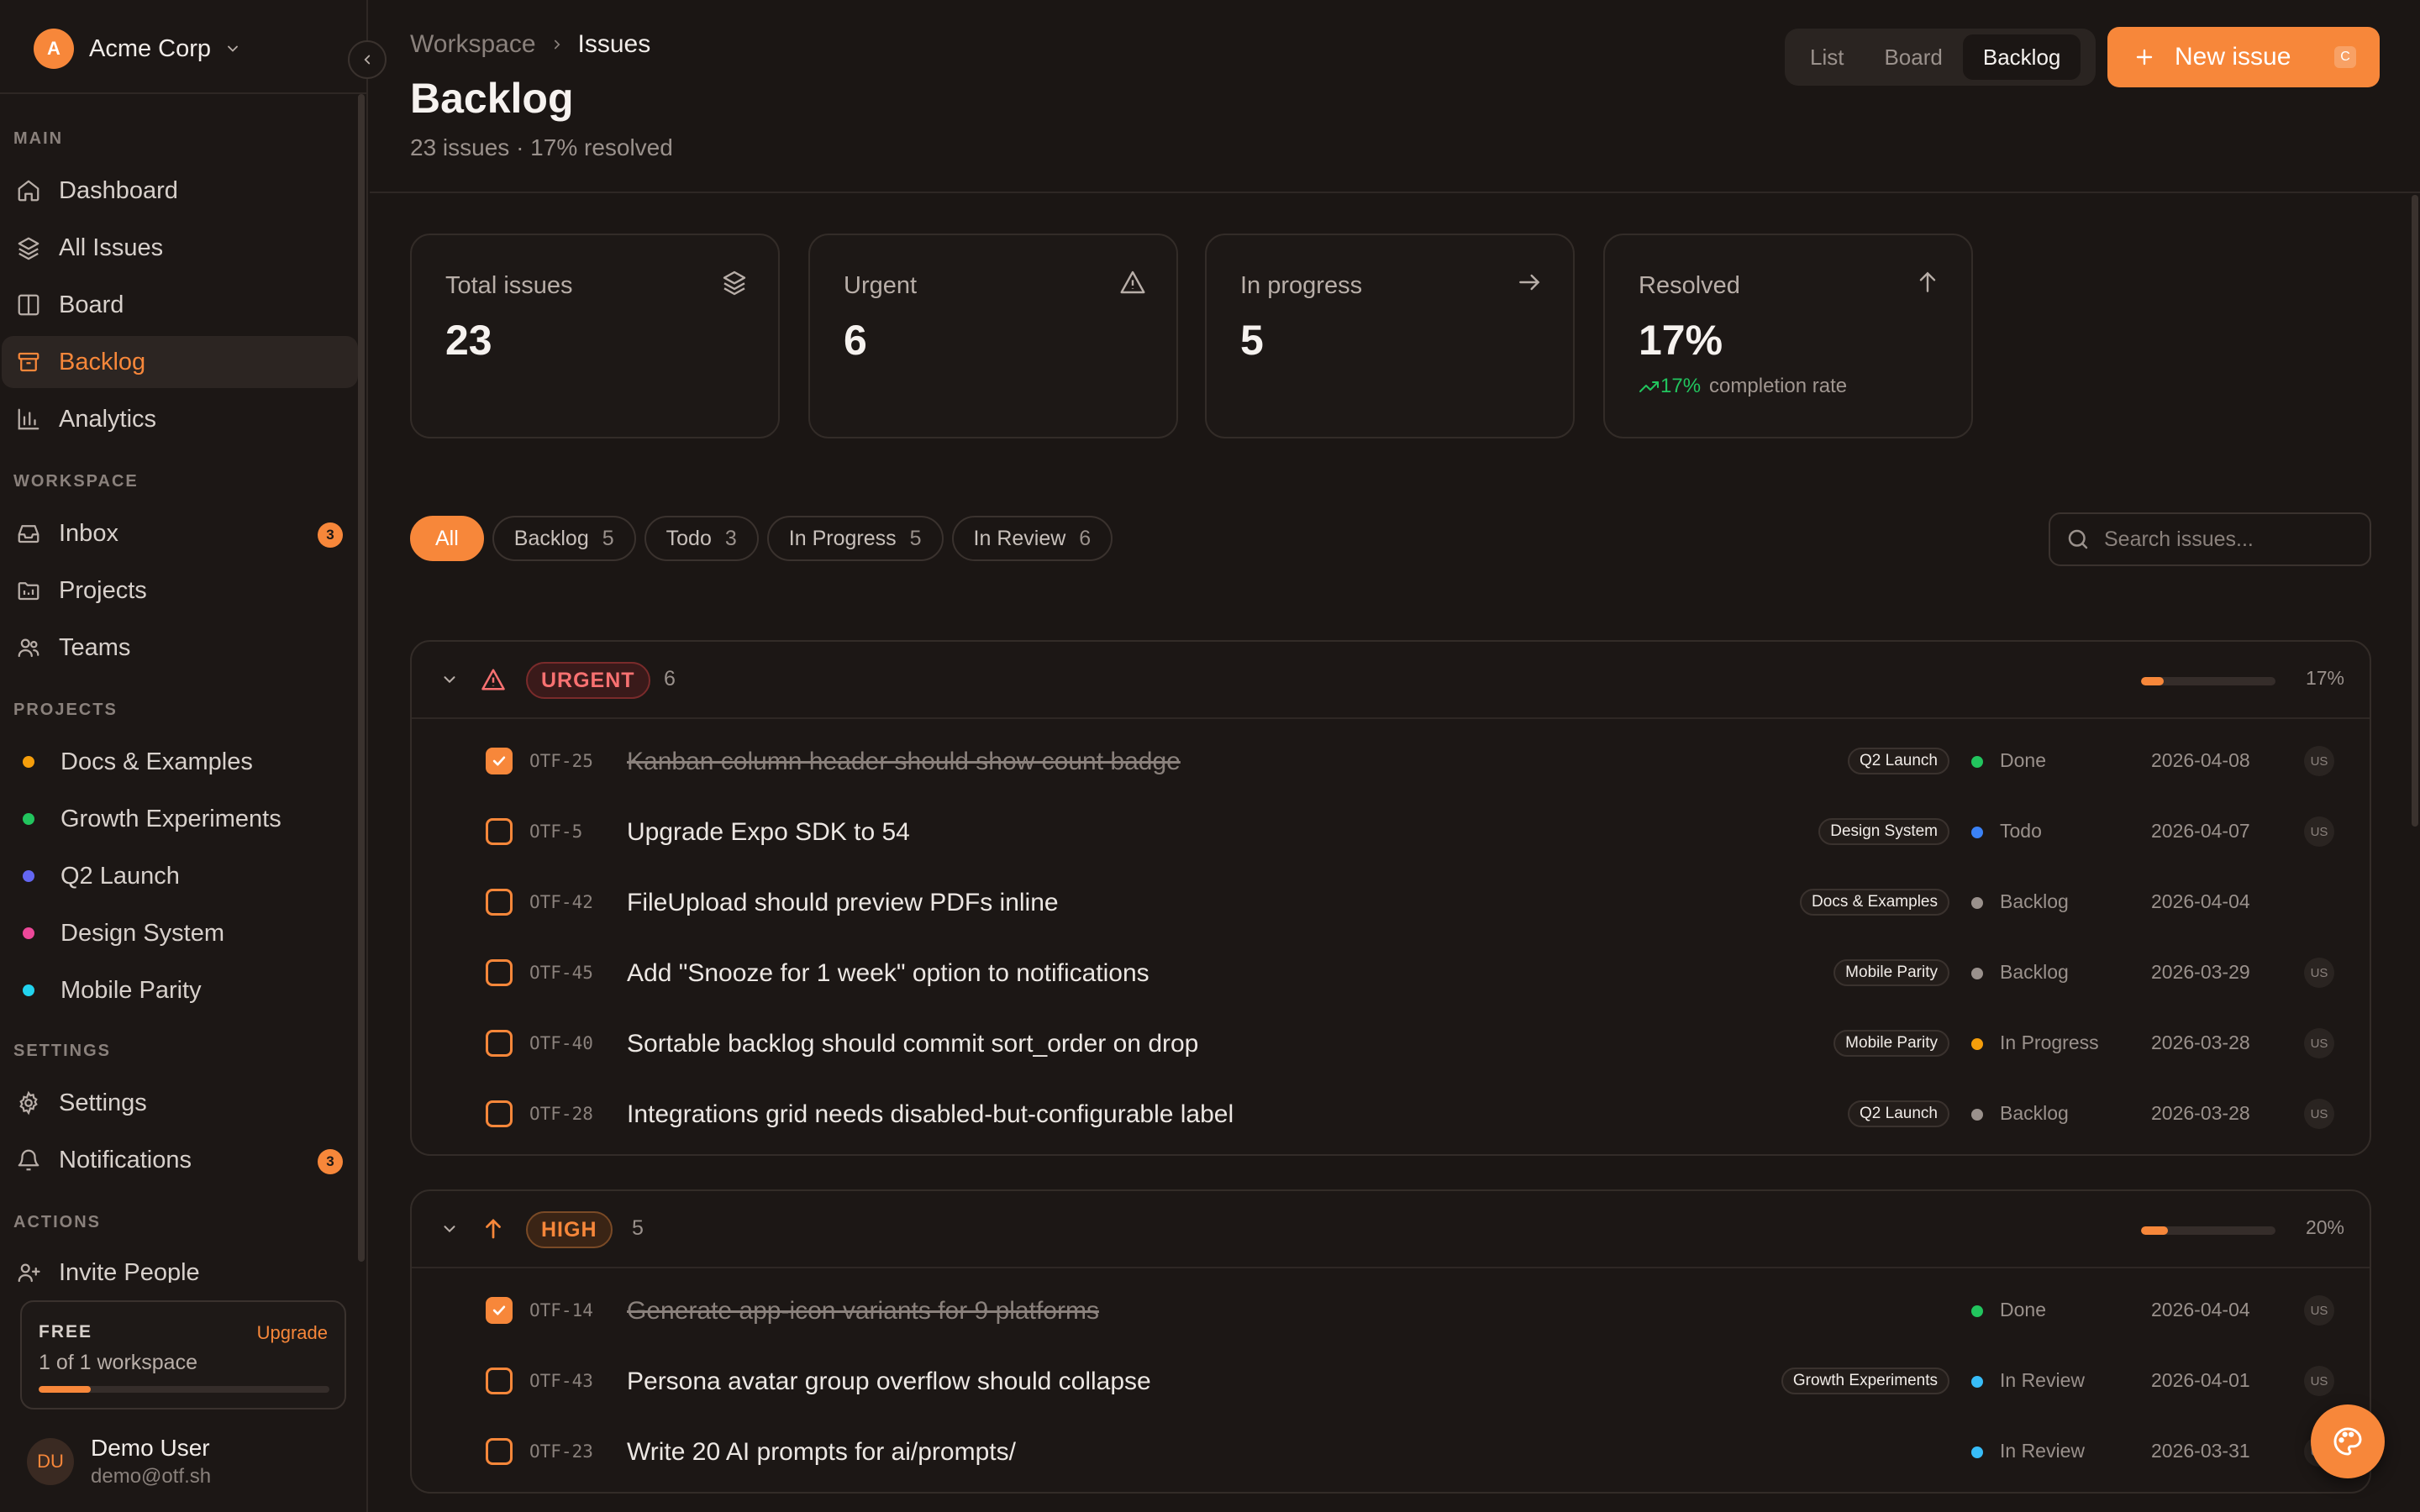  Describe the element at coordinates (2022, 57) in the screenshot. I see `view-backlog-button: Backlog` at that location.